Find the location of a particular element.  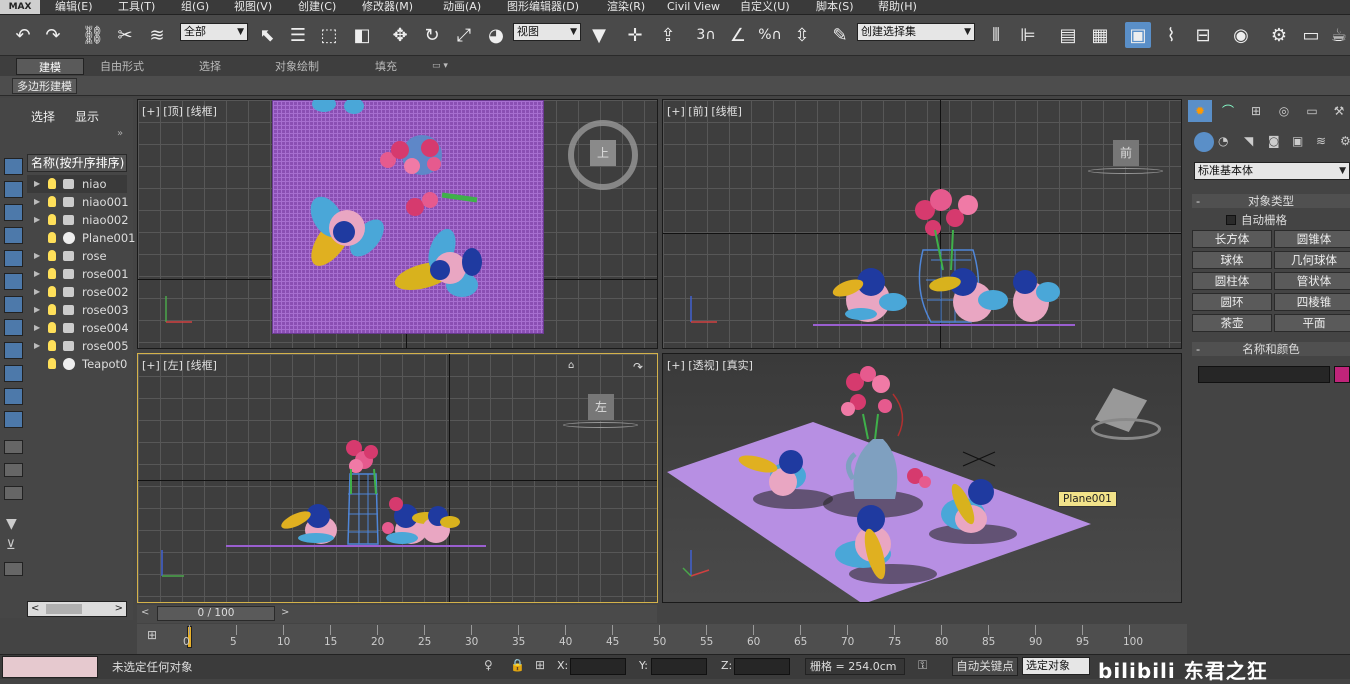

display-groups-icon is located at coordinates (13, 304).